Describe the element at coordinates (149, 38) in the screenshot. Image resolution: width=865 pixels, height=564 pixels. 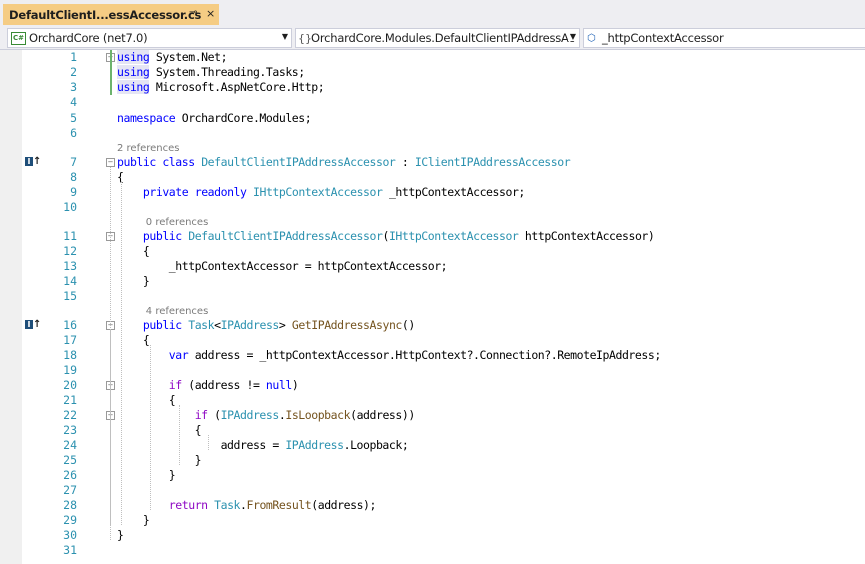
I see `project-dropdown: C# OrchardCore (net7.0) ▼` at that location.